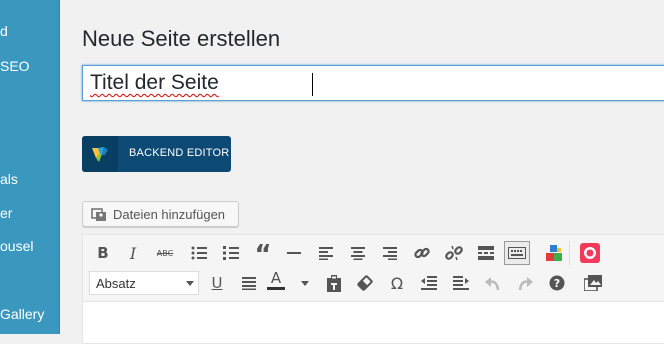 The image size is (664, 344). Describe the element at coordinates (6, 213) in the screenshot. I see `sidebar-item: er` at that location.